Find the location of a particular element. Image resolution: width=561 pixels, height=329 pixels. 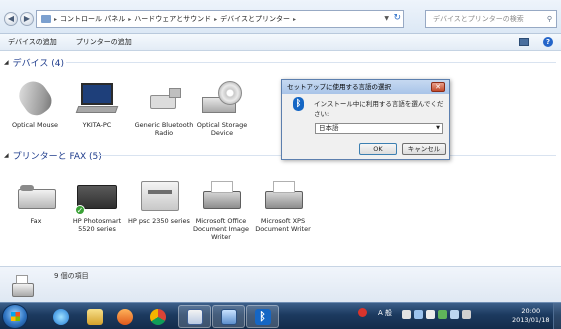

dialog-title: セットアップに使用する言語の選択 is located at coordinates (365, 87).